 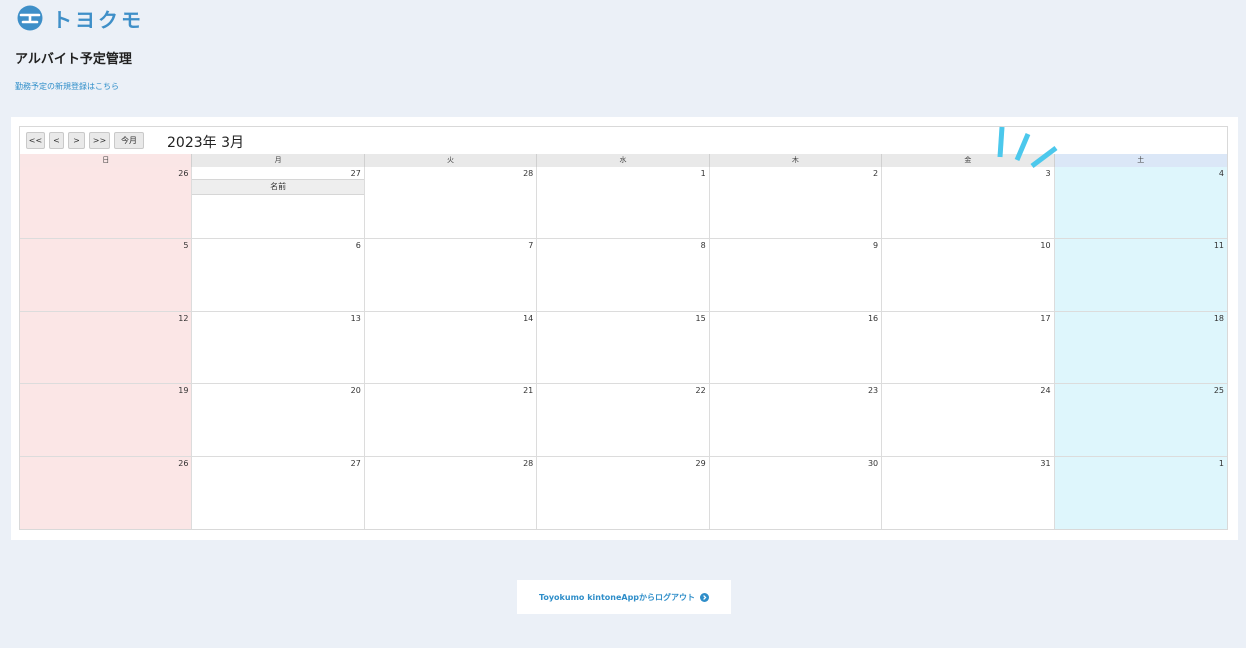 What do you see at coordinates (1140, 160) in the screenshot?
I see `weekday-sat: 土` at bounding box center [1140, 160].